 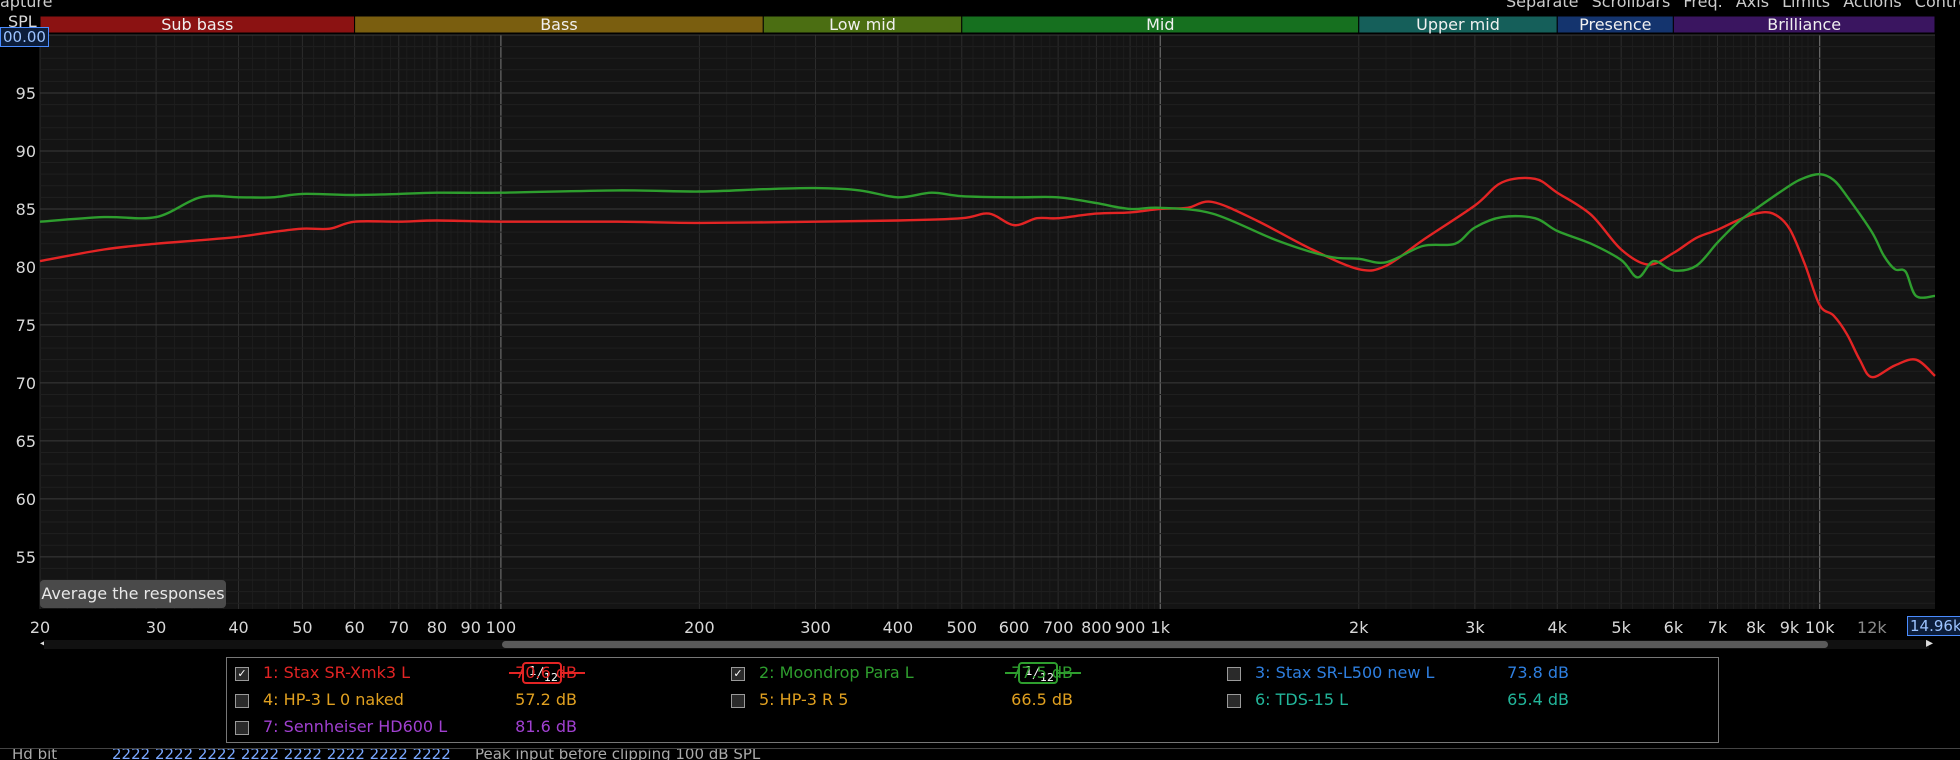 What do you see at coordinates (471, 627) in the screenshot?
I see `x-tick-label: 90` at bounding box center [471, 627].